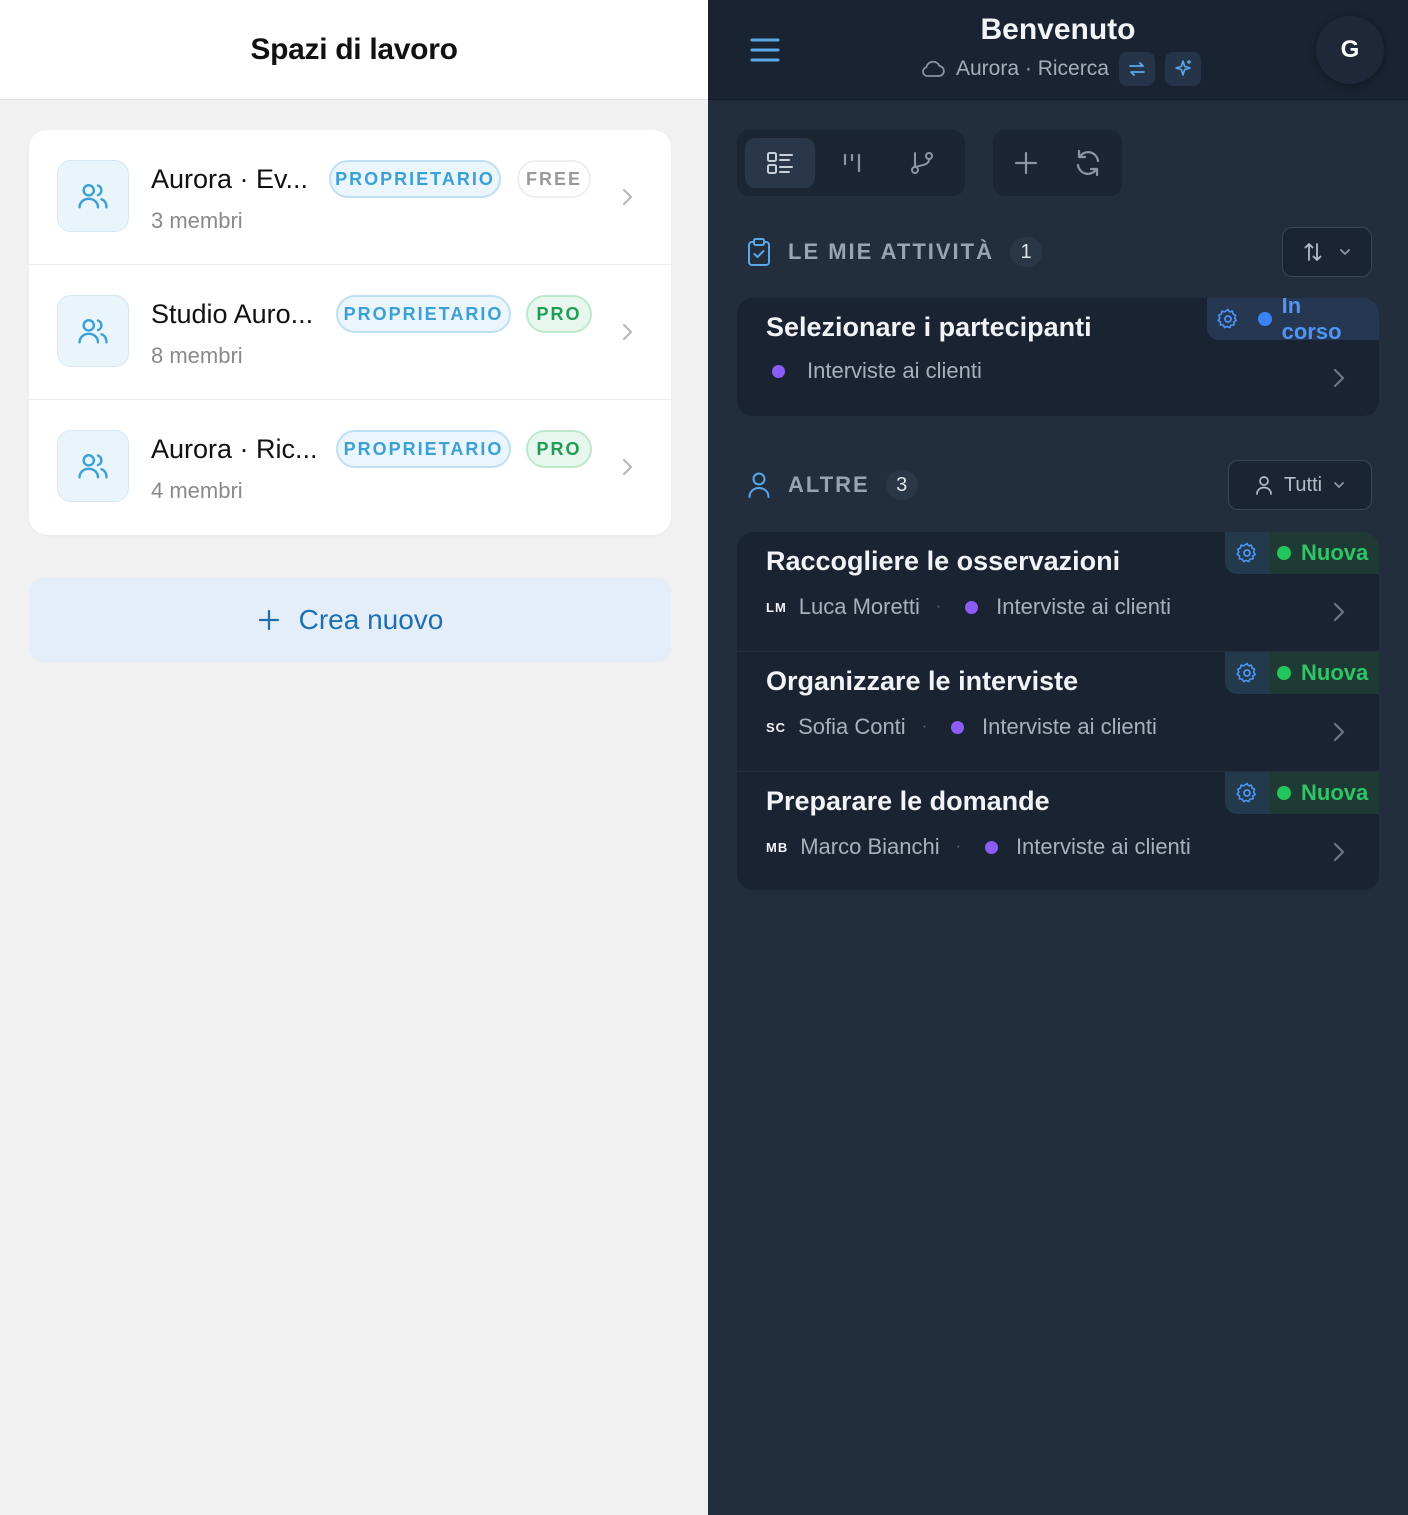 The image size is (1408, 1515). What do you see at coordinates (933, 68) in the screenshot?
I see `cloud-icon` at bounding box center [933, 68].